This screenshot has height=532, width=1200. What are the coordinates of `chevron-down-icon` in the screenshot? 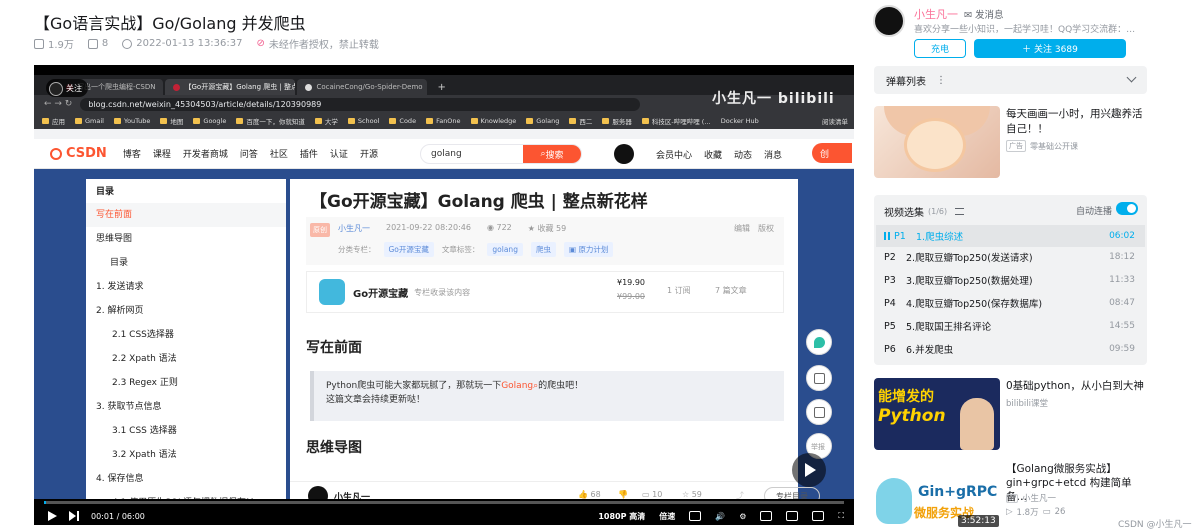 It's located at (1131, 77).